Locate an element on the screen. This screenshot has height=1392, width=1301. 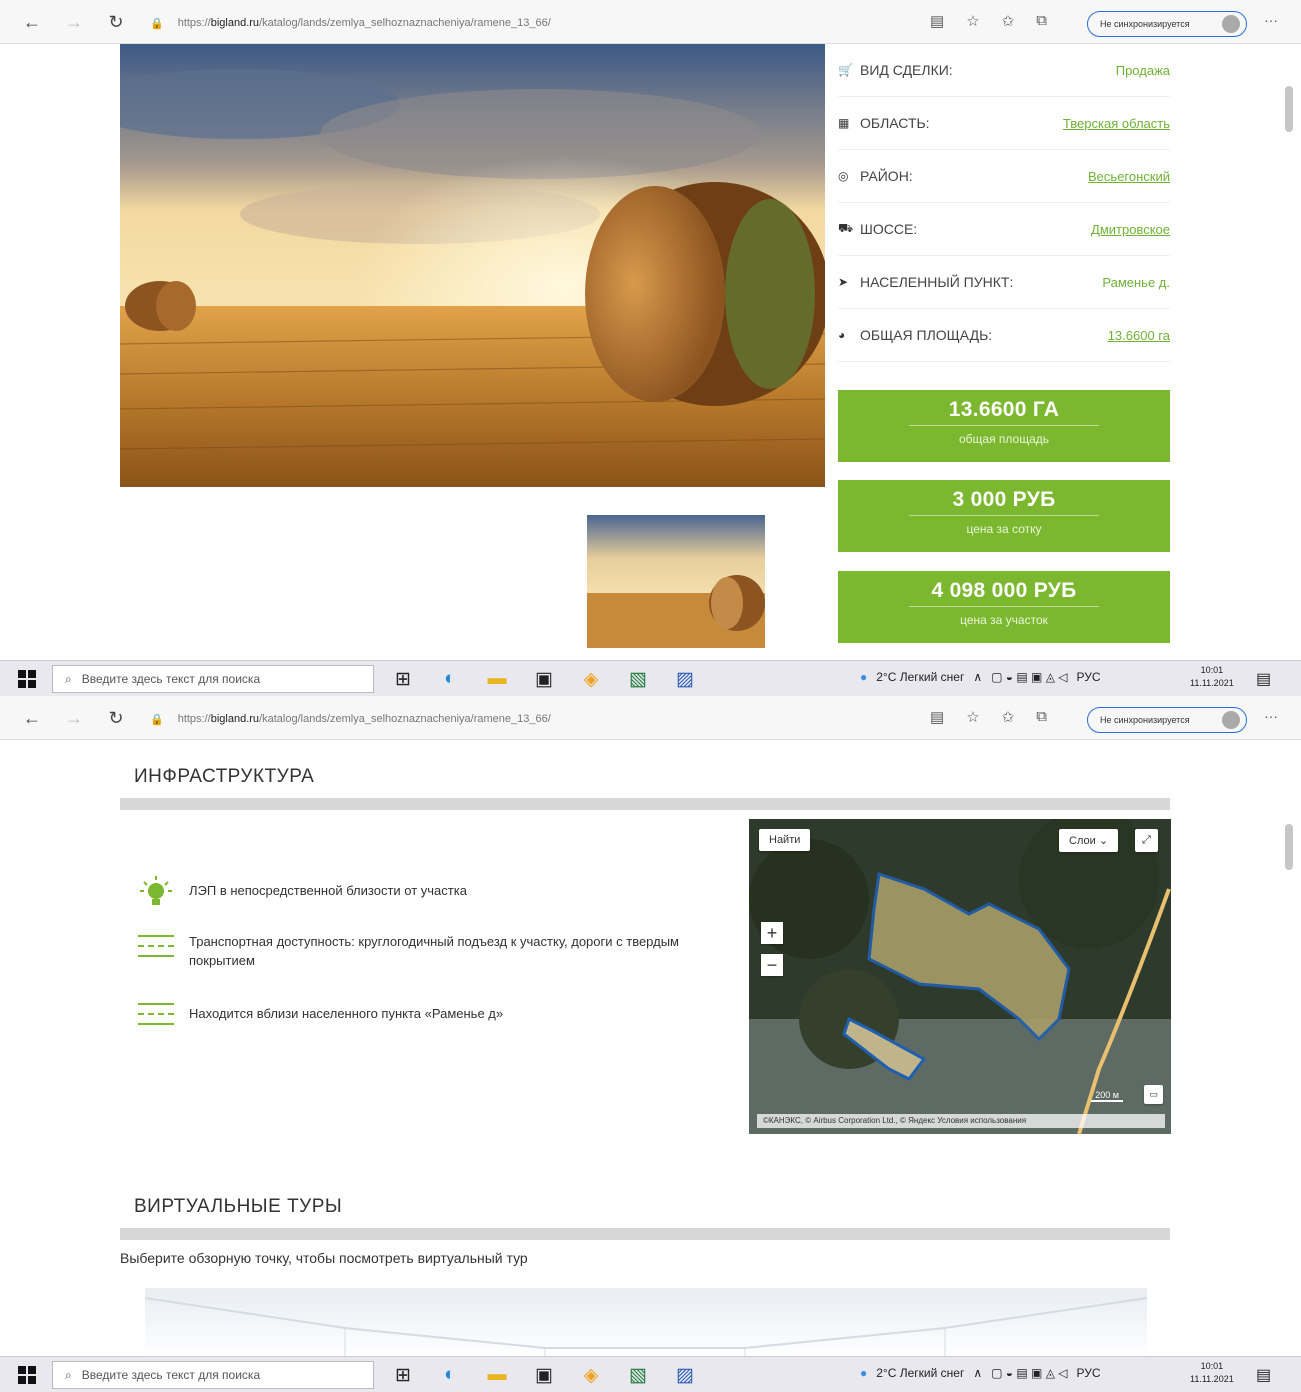
zoom-out-button: − is located at coordinates (772, 965).